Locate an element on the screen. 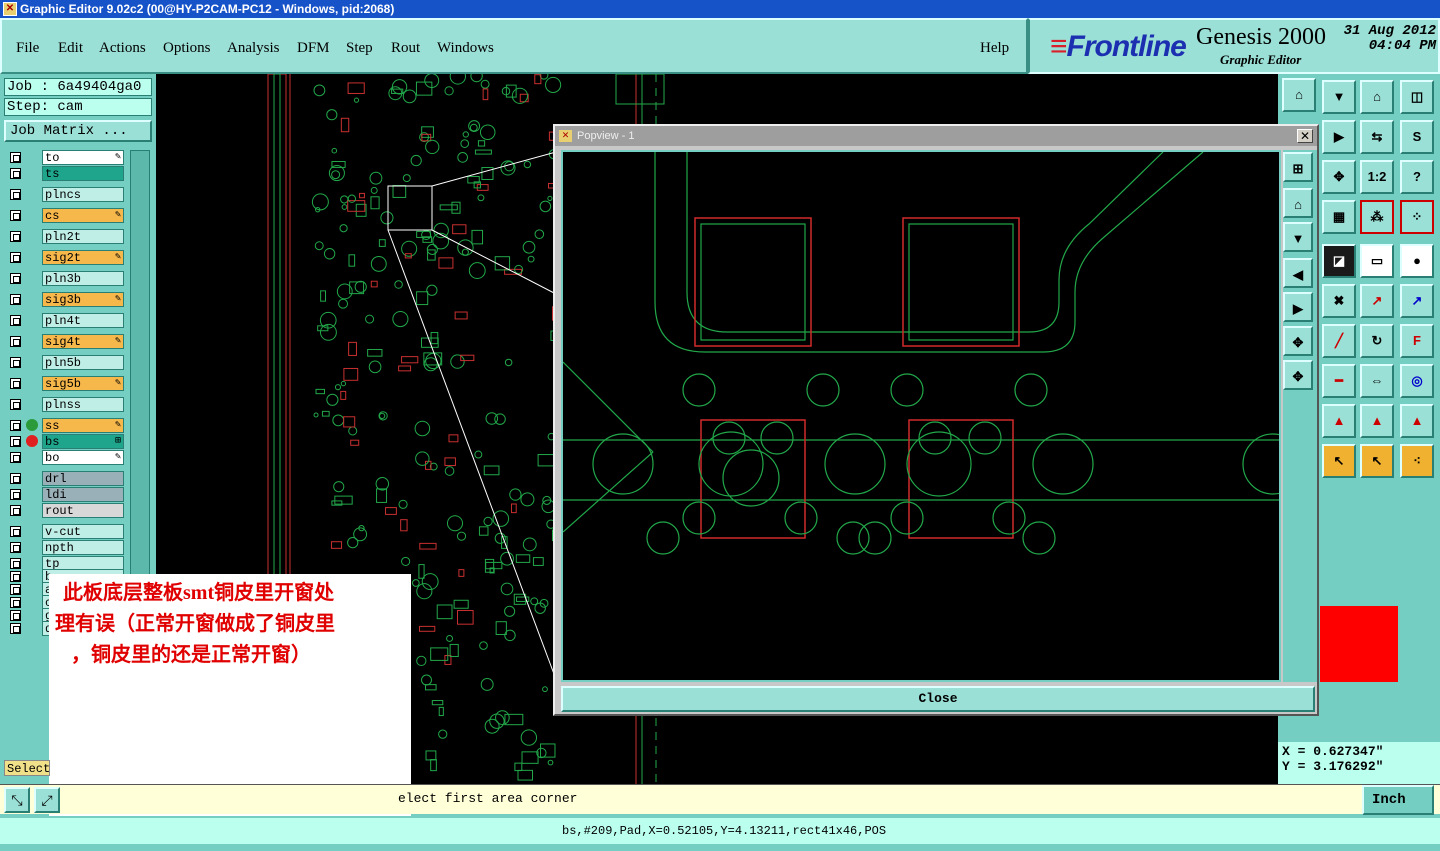 The width and height of the screenshot is (1440, 851). layer-row-cs: cs ✎ is located at coordinates (66, 215).